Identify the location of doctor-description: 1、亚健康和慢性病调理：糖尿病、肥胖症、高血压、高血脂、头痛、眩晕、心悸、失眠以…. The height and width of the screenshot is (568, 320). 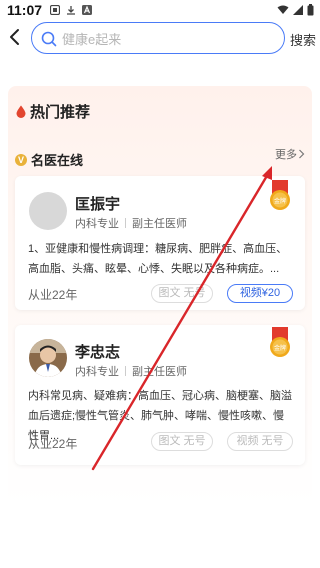
(158, 259).